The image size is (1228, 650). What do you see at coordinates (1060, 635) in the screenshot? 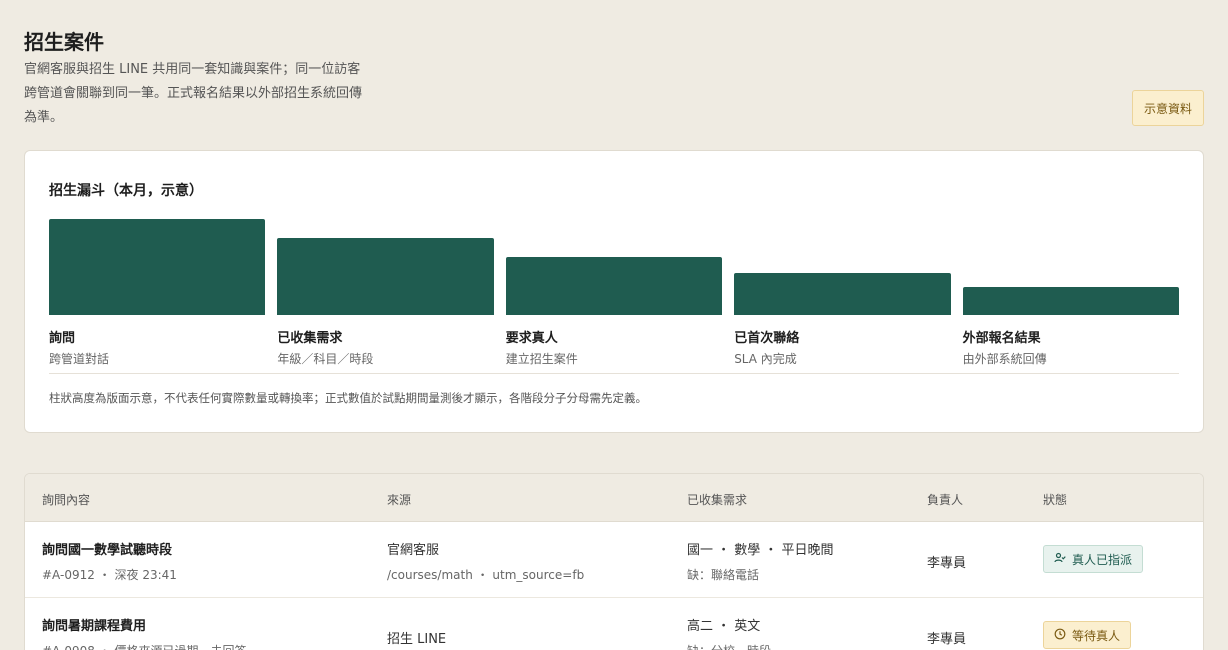
I see `clock-icon` at bounding box center [1060, 635].